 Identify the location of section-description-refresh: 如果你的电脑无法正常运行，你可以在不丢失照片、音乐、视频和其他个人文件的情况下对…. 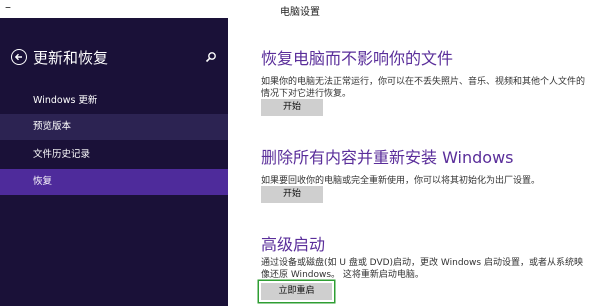
(423, 88).